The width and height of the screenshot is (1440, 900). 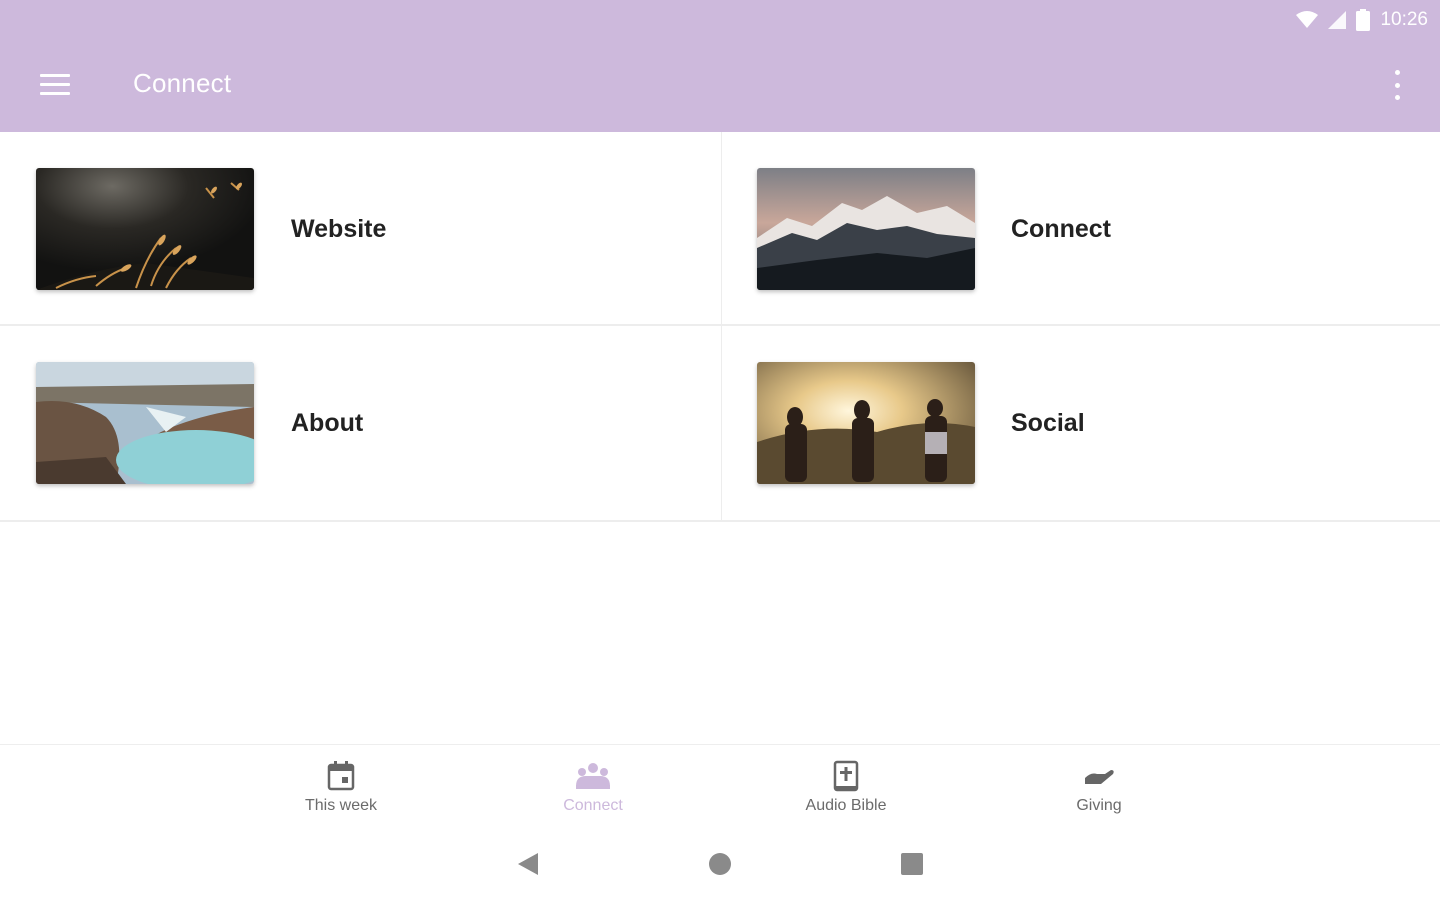 I want to click on home-icon, so click(x=720, y=866).